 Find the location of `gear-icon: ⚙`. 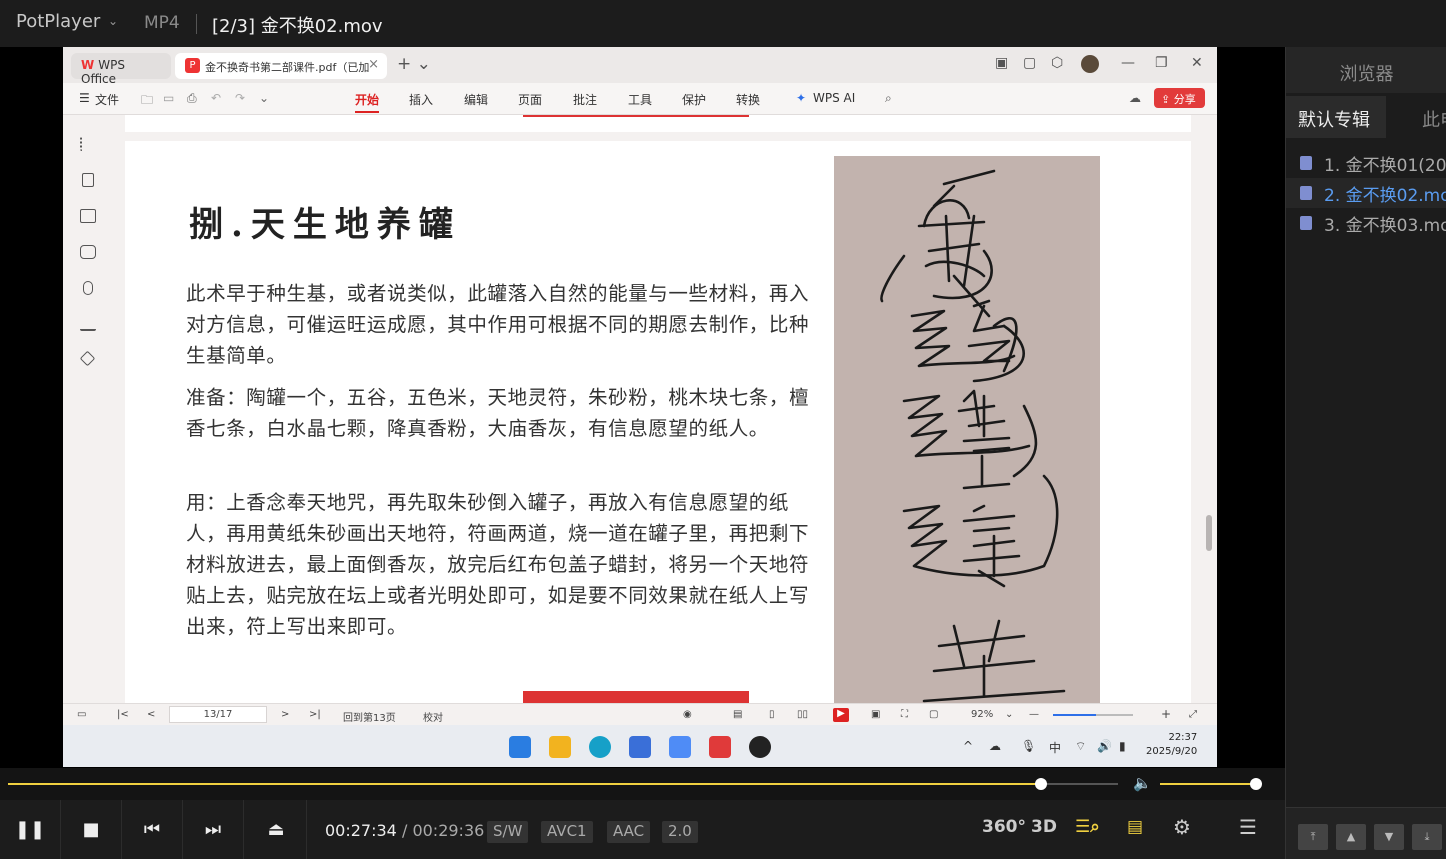

gear-icon: ⚙ is located at coordinates (1182, 827).